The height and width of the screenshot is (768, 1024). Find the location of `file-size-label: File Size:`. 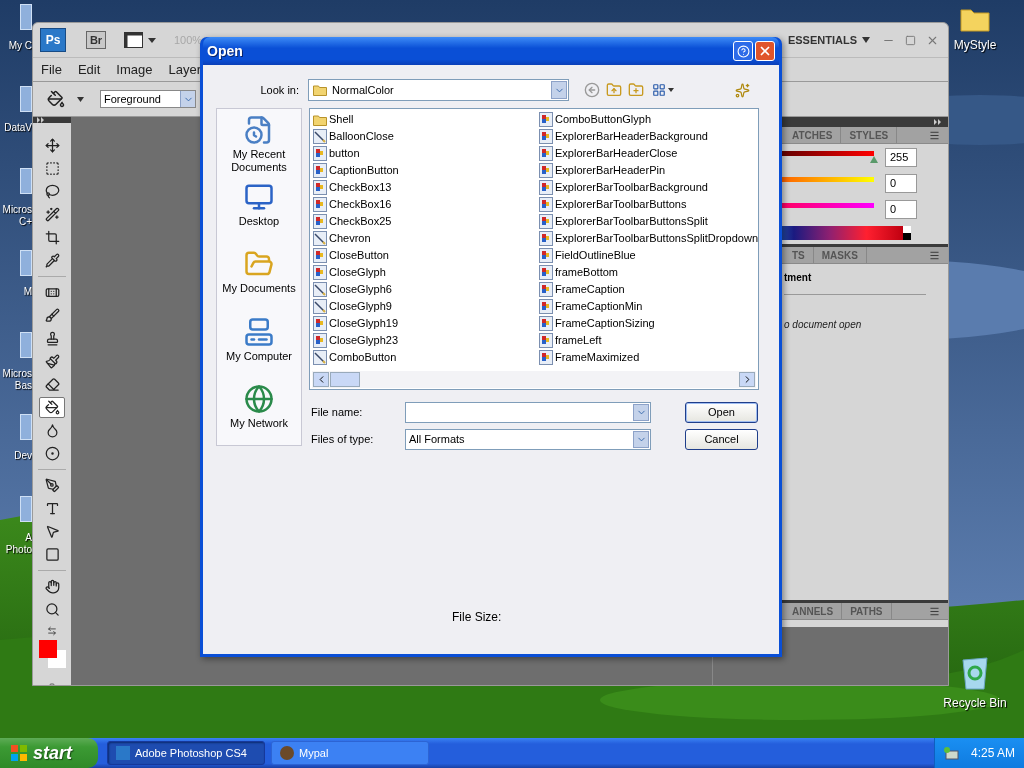

file-size-label: File Size: is located at coordinates (477, 617).